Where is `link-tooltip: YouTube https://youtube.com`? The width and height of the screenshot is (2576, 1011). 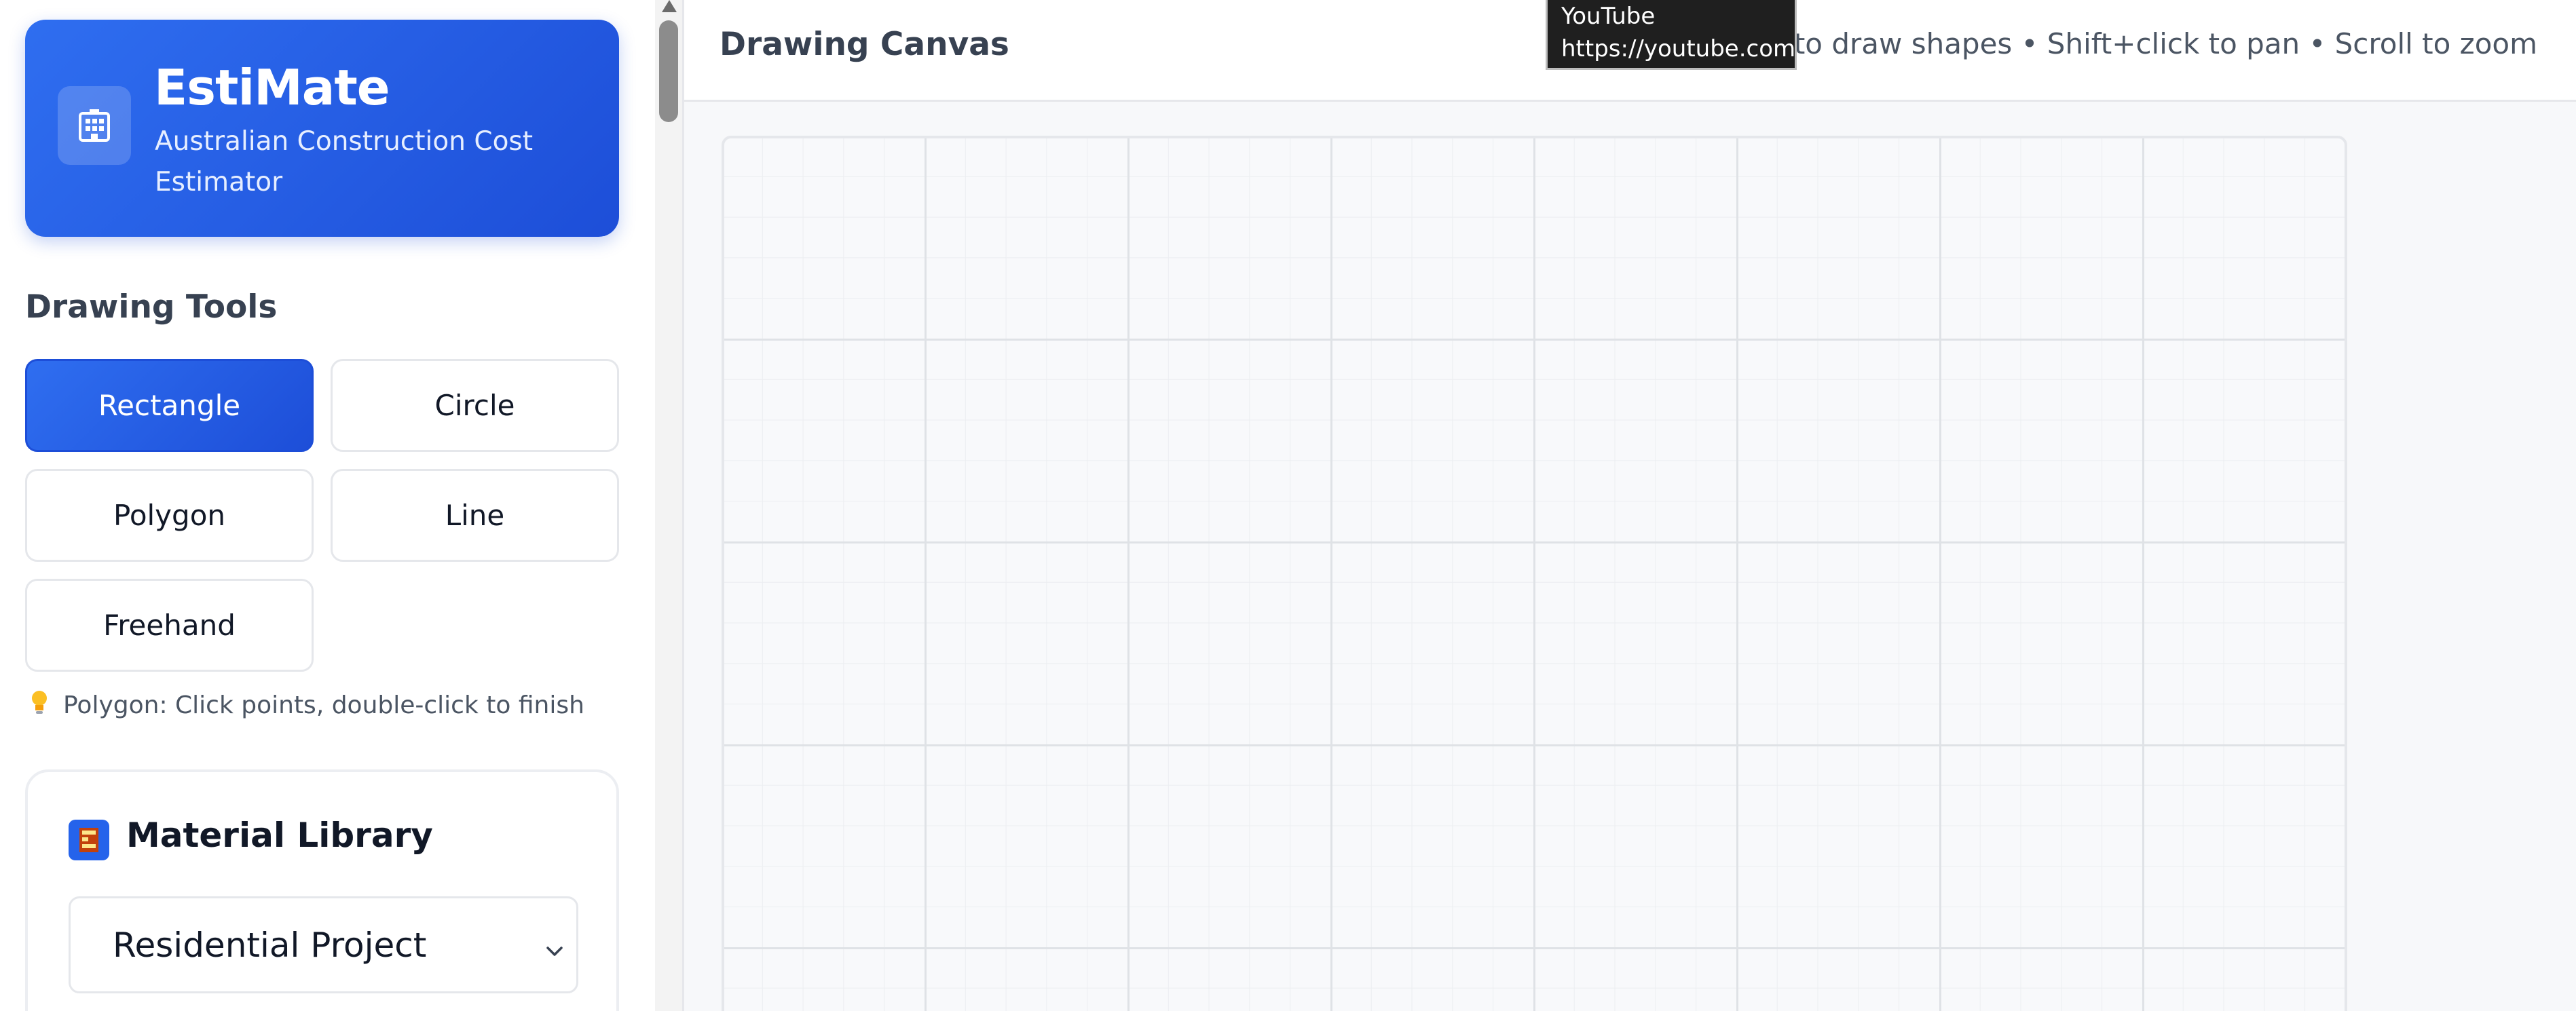
link-tooltip: YouTube https://youtube.com is located at coordinates (1672, 35).